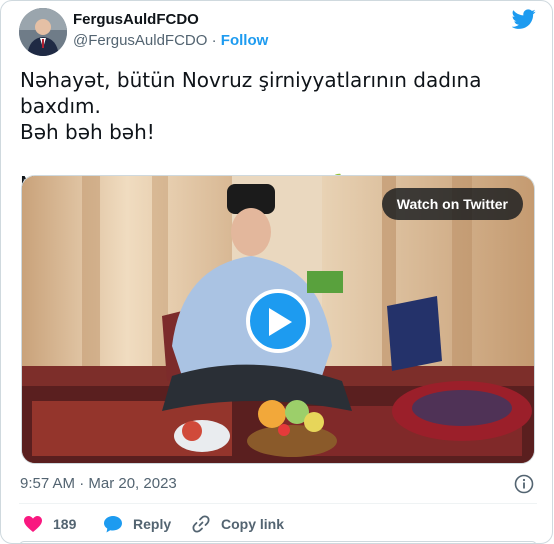 This screenshot has height=544, width=554. I want to click on tweet-timestamp: 9:57 AM · Mar 20, 2023, so click(98, 483).